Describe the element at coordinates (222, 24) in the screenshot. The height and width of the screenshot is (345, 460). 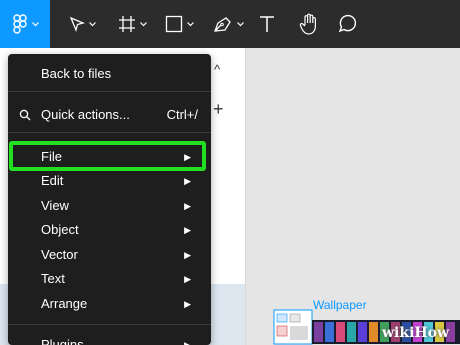
I see `pen-tool-icon` at that location.